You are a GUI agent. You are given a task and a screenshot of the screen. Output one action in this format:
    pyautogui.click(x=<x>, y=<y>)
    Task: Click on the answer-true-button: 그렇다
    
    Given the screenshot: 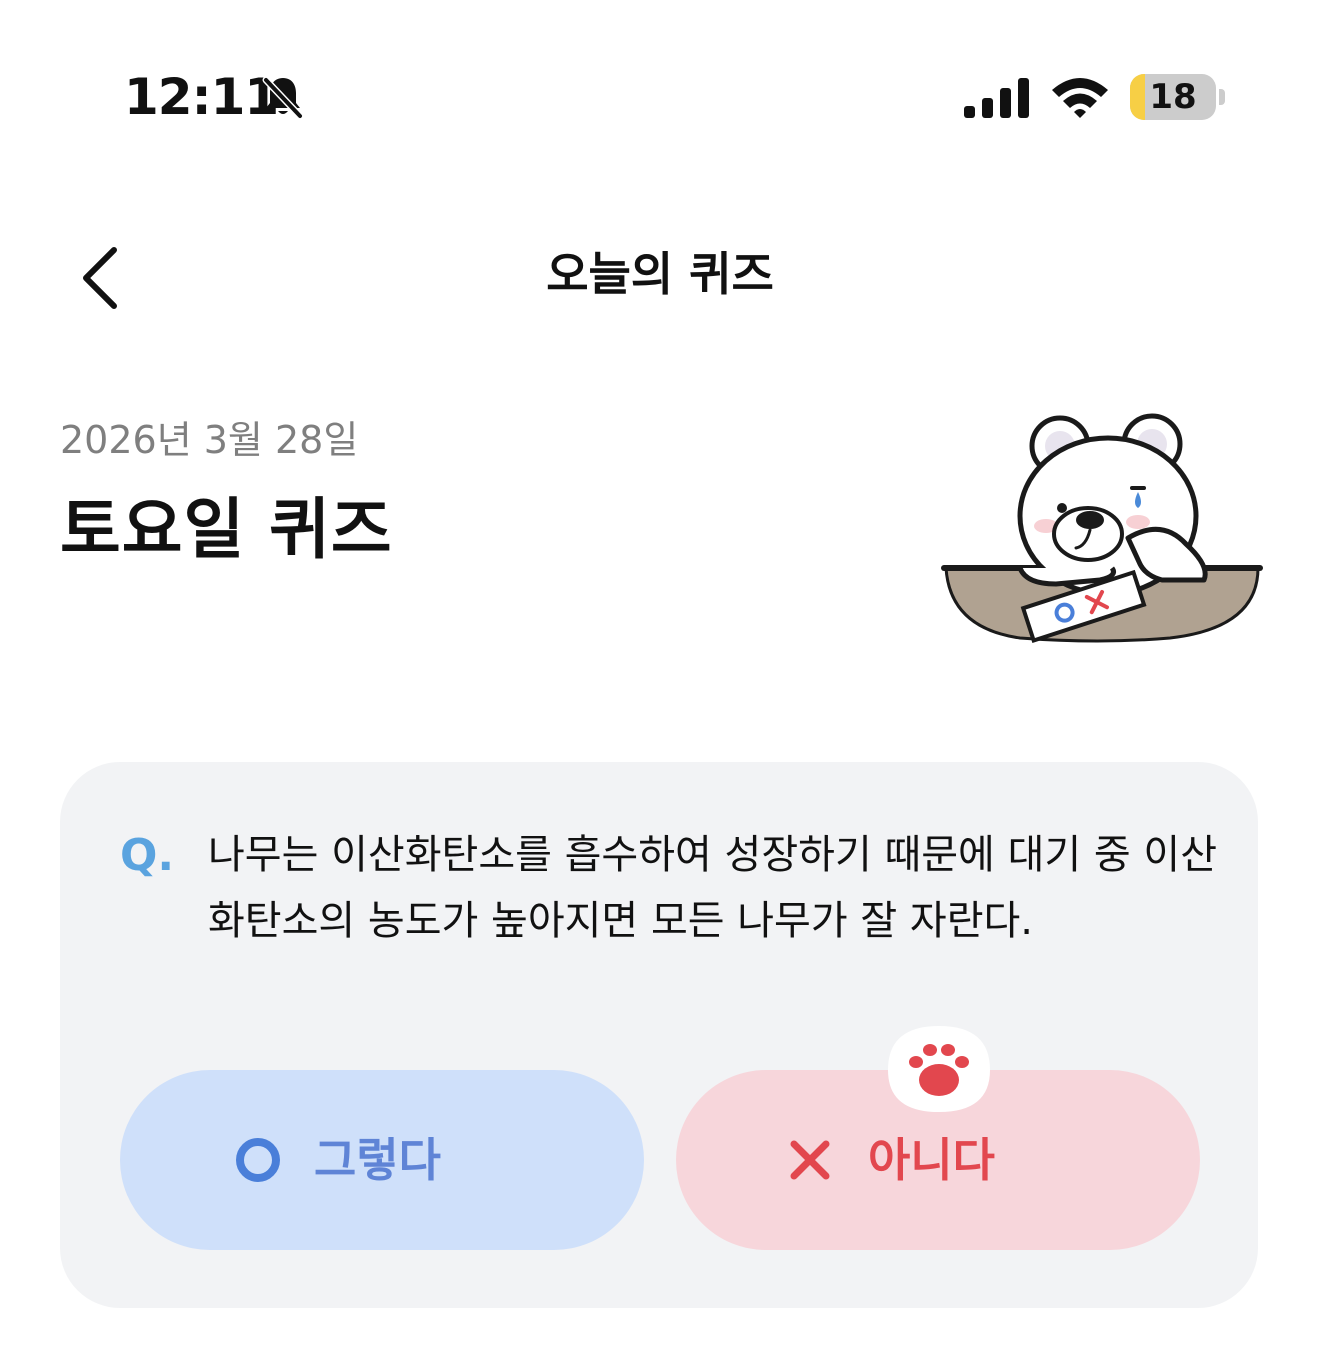 What is the action you would take?
    pyautogui.click(x=382, y=1160)
    